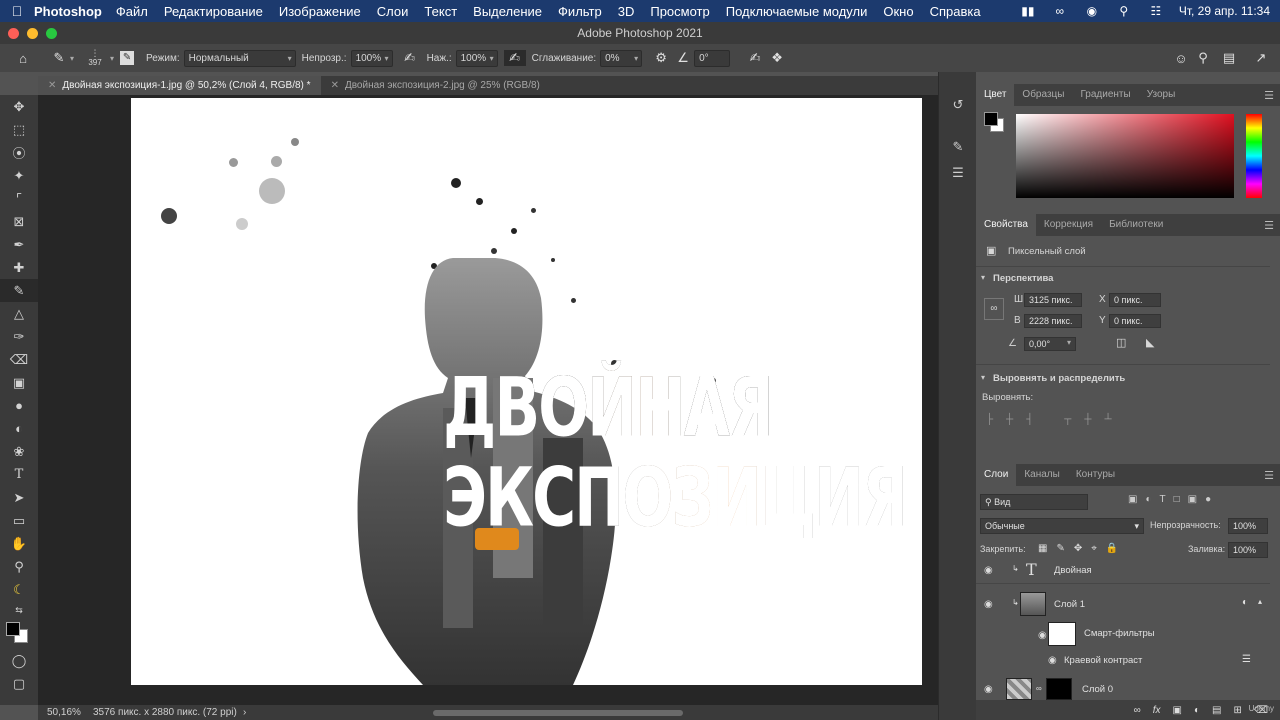 This screenshot has width=1280, height=720. Describe the element at coordinates (1067, 419) in the screenshot. I see `align-top-icon: ┬` at that location.